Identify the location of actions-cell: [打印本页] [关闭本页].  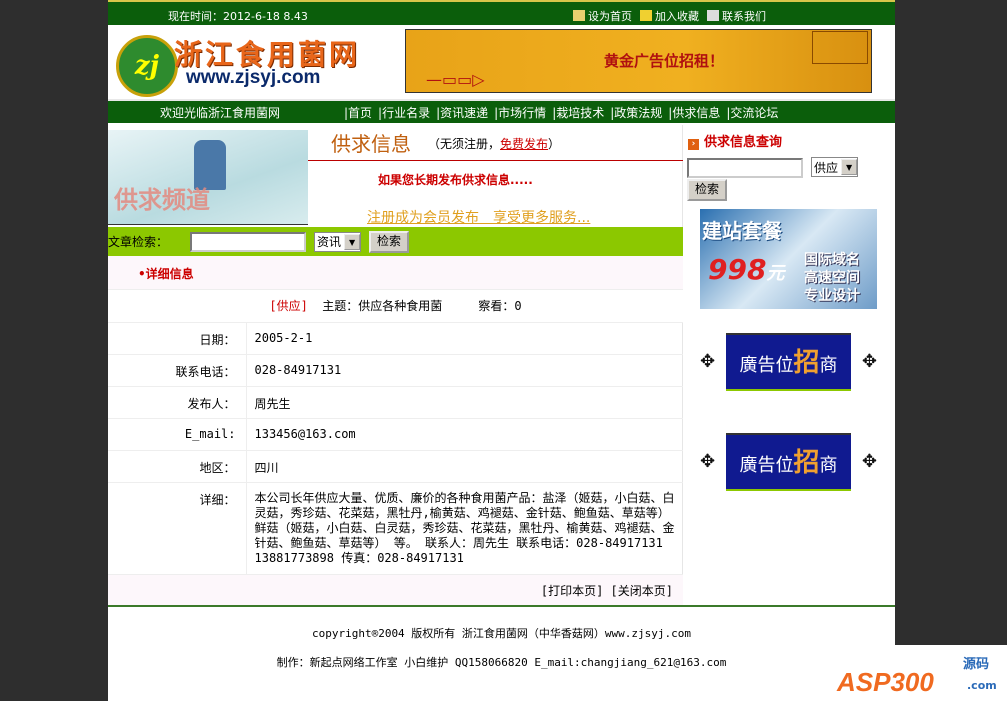
(395, 590).